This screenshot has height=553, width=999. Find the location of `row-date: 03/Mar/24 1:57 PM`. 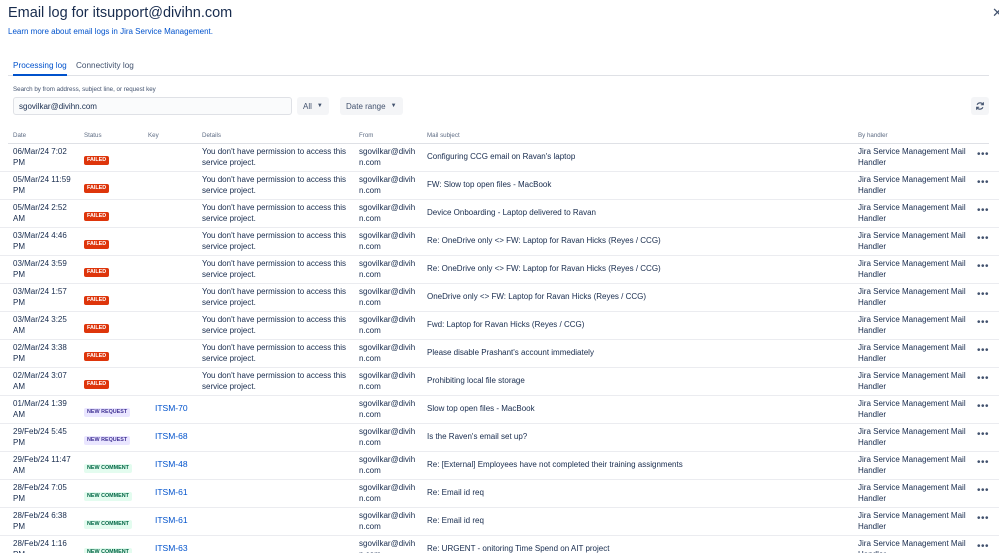

row-date: 03/Mar/24 1:57 PM is located at coordinates (40, 297).